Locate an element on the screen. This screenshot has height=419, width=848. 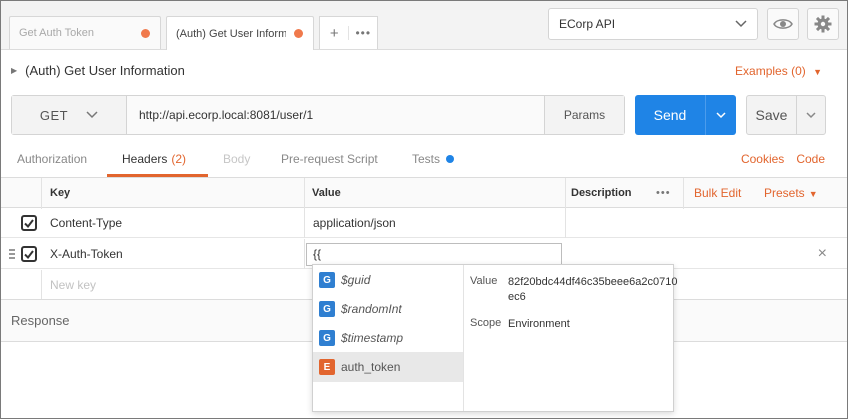
code-link: Code is located at coordinates (810, 159).